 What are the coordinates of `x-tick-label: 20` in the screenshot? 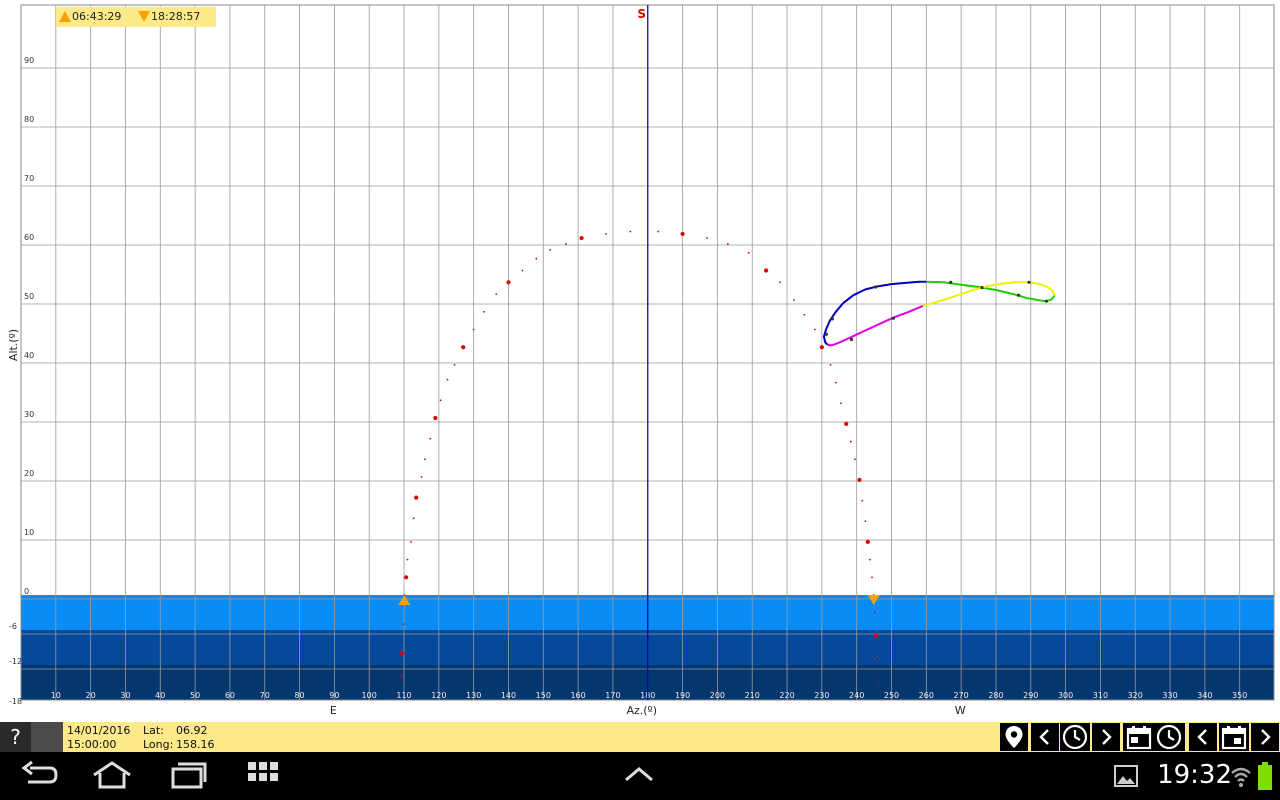 It's located at (91, 695).